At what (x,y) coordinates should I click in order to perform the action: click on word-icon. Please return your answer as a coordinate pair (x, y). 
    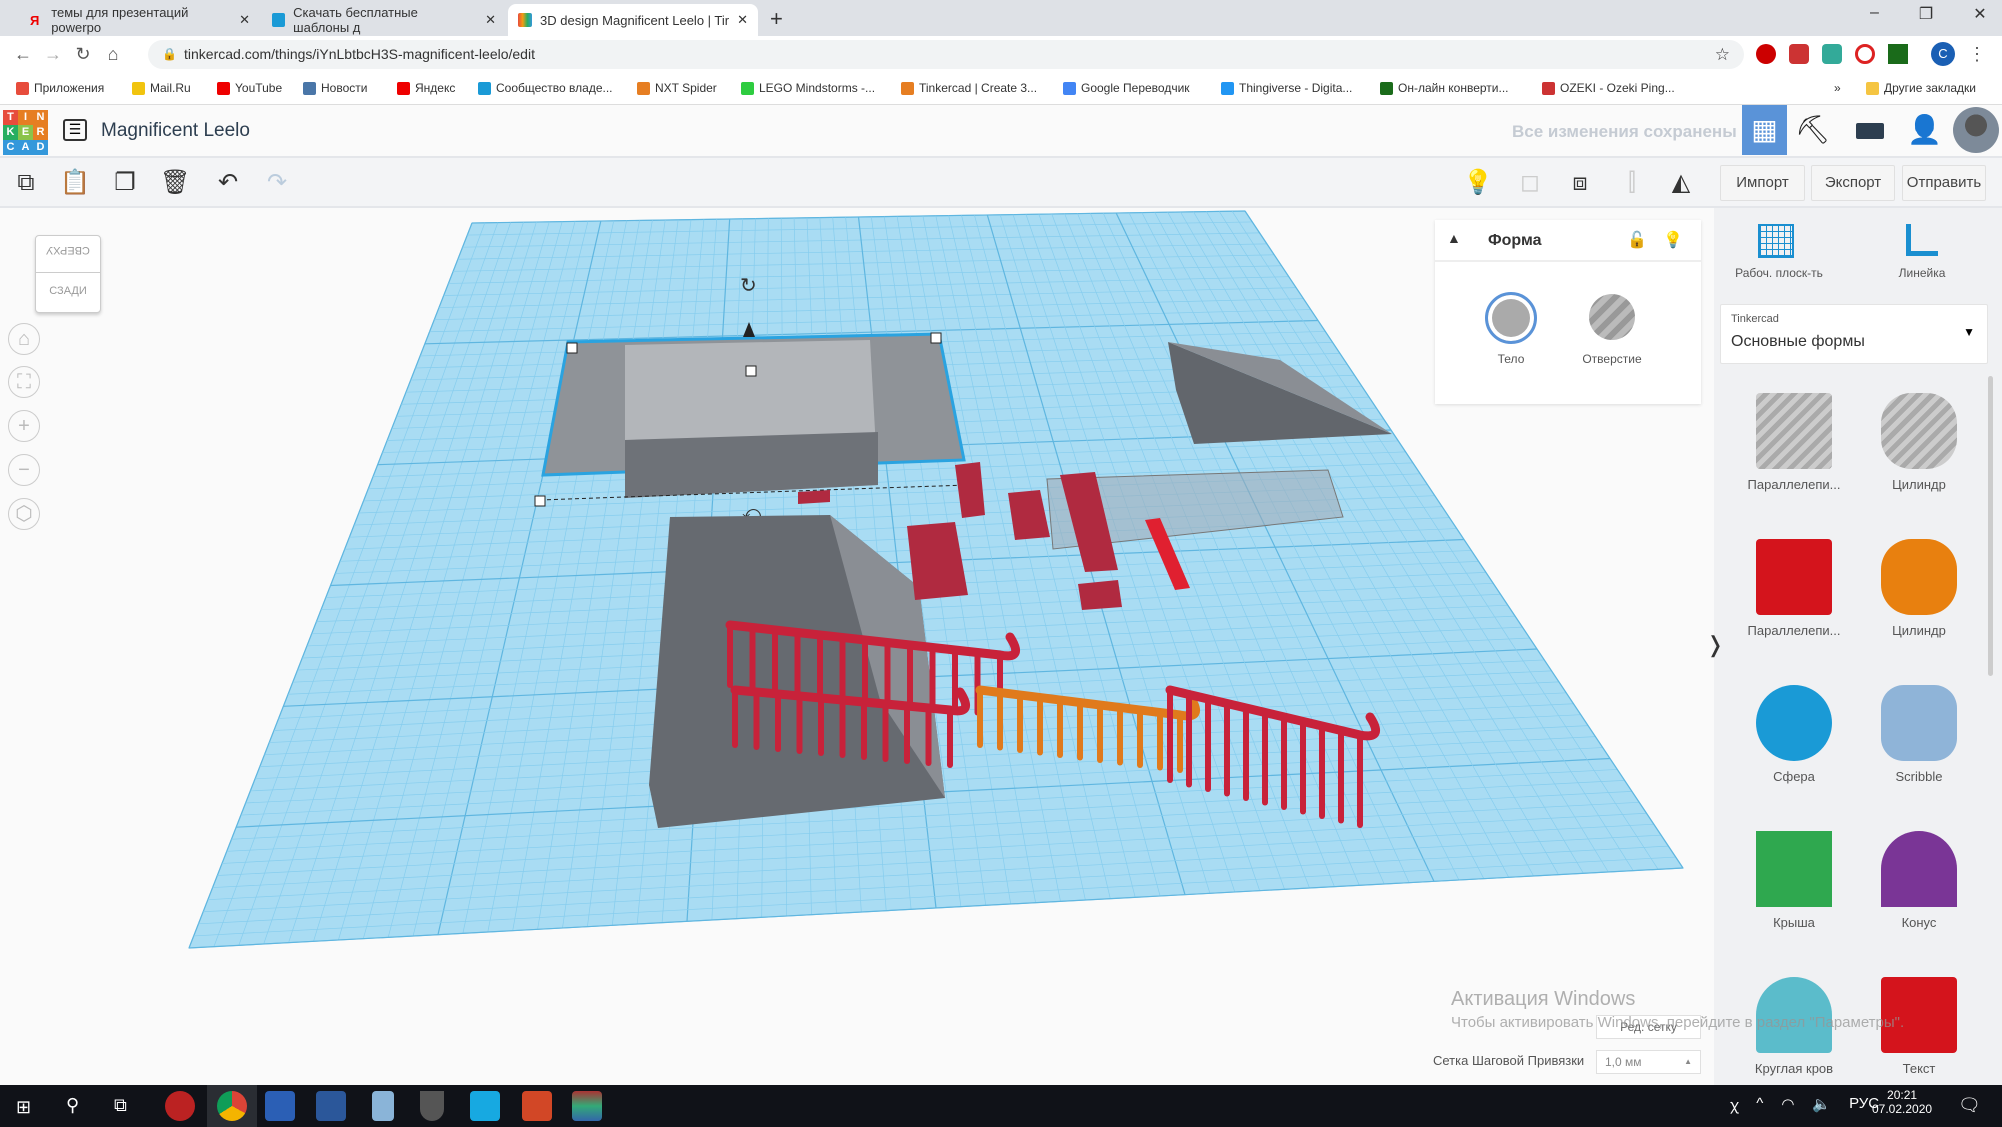
    Looking at the image, I should click on (331, 1106).